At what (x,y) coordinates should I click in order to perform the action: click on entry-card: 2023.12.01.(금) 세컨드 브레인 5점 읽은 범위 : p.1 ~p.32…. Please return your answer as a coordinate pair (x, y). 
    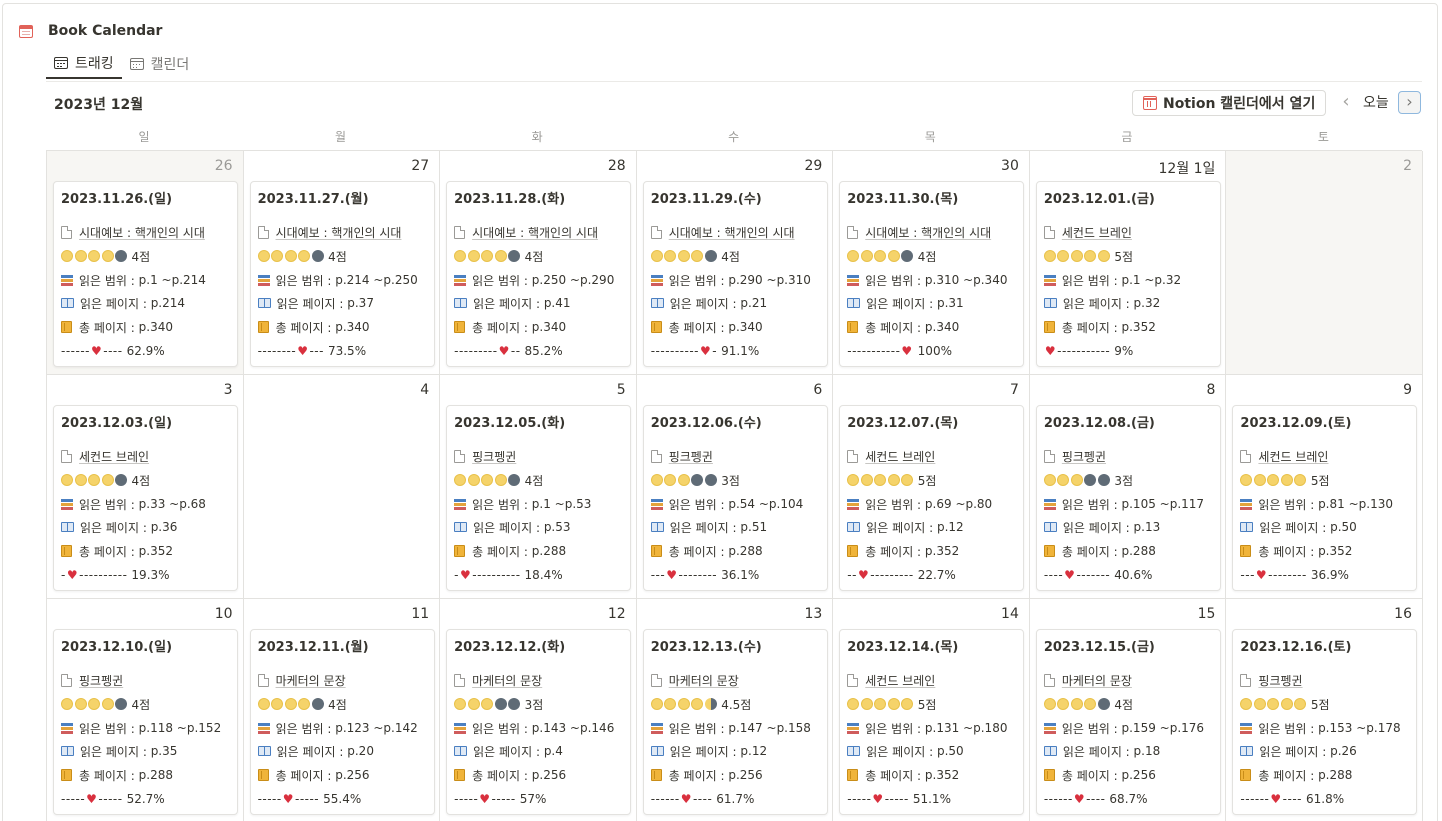
    Looking at the image, I should click on (1128, 274).